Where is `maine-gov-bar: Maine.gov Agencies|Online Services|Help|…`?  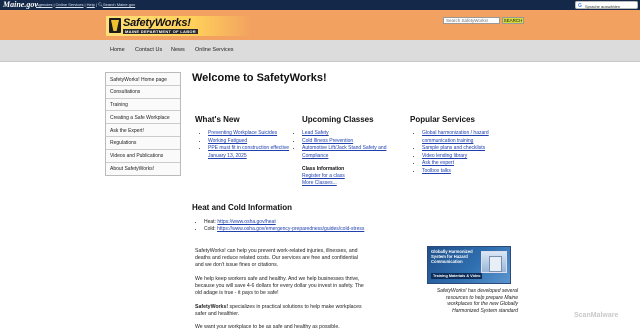
maine-gov-bar: Maine.gov Agencies|Online Services|Help|… is located at coordinates (320, 5).